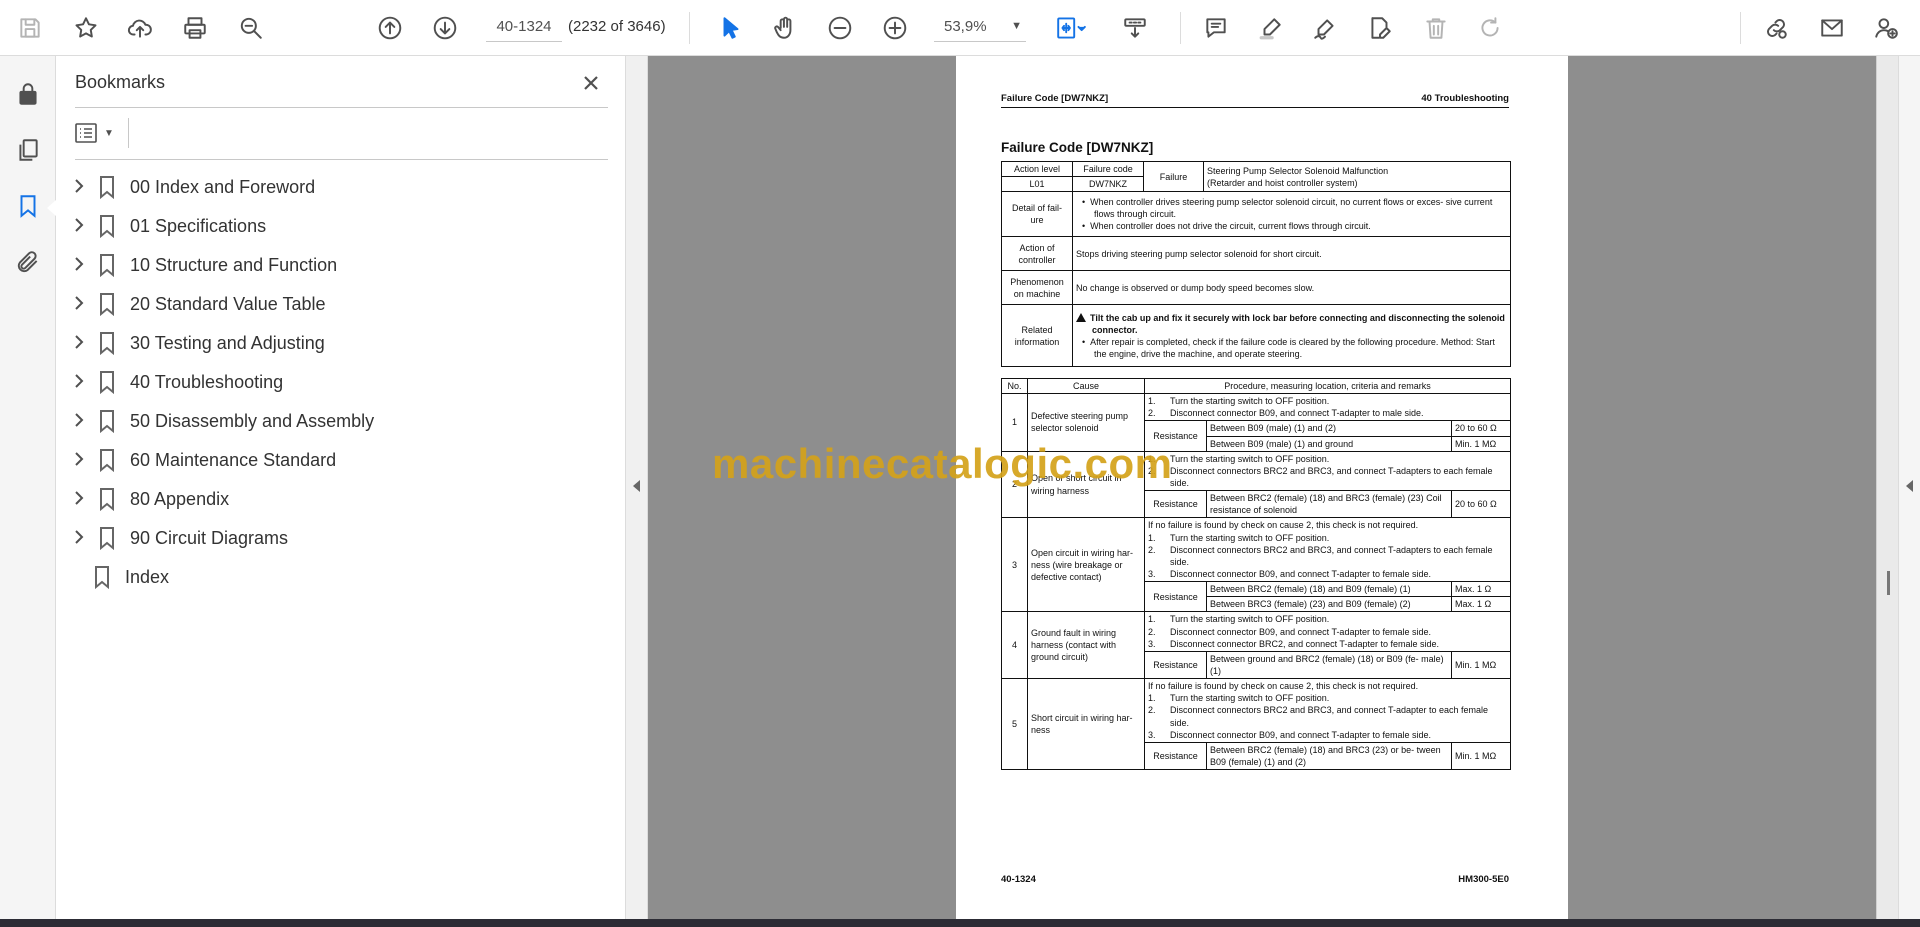  I want to click on share-link-icon, so click(1776, 28).